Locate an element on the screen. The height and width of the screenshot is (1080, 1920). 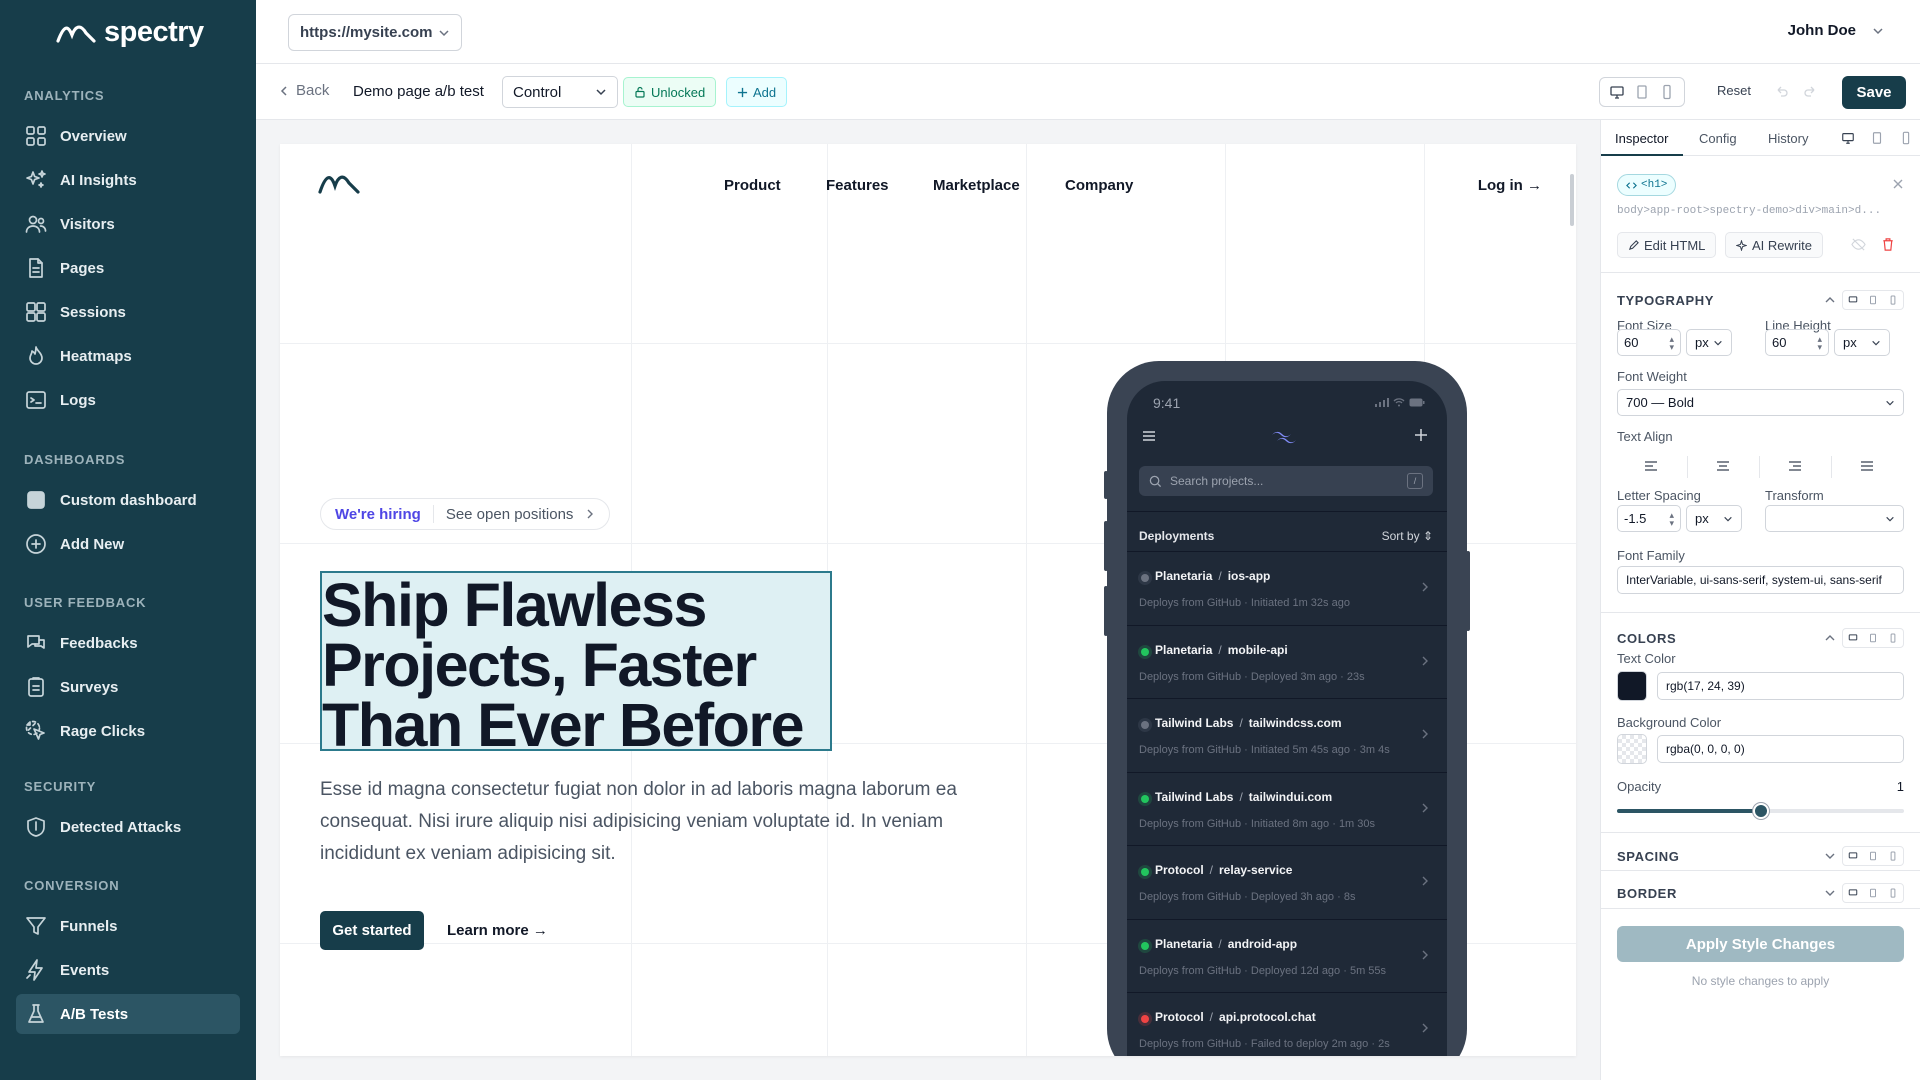
save-button: Save is located at coordinates (1874, 92).